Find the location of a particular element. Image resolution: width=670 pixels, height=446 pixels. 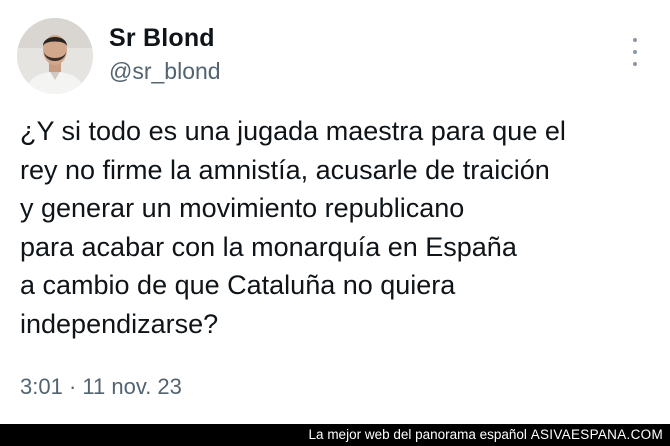

tweet-time: 3:01 is located at coordinates (41, 386).